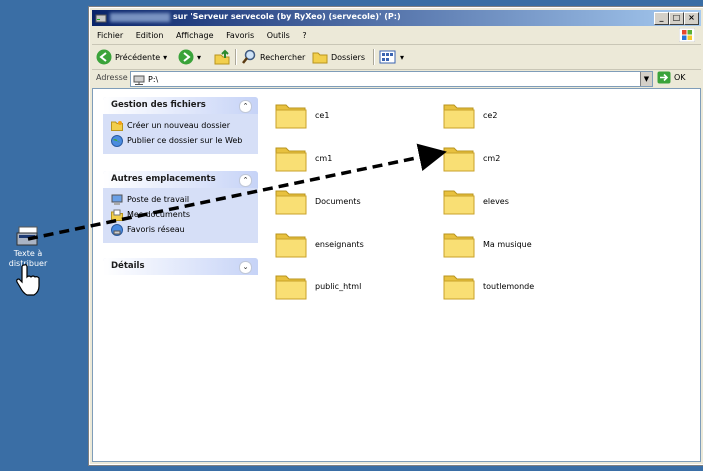 Image resolution: width=703 pixels, height=471 pixels. I want to click on menu-outils: Outils, so click(278, 35).